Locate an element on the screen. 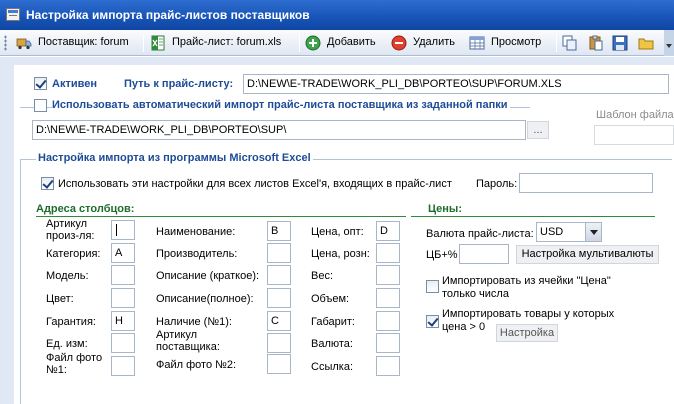  paste-icon is located at coordinates (596, 43).